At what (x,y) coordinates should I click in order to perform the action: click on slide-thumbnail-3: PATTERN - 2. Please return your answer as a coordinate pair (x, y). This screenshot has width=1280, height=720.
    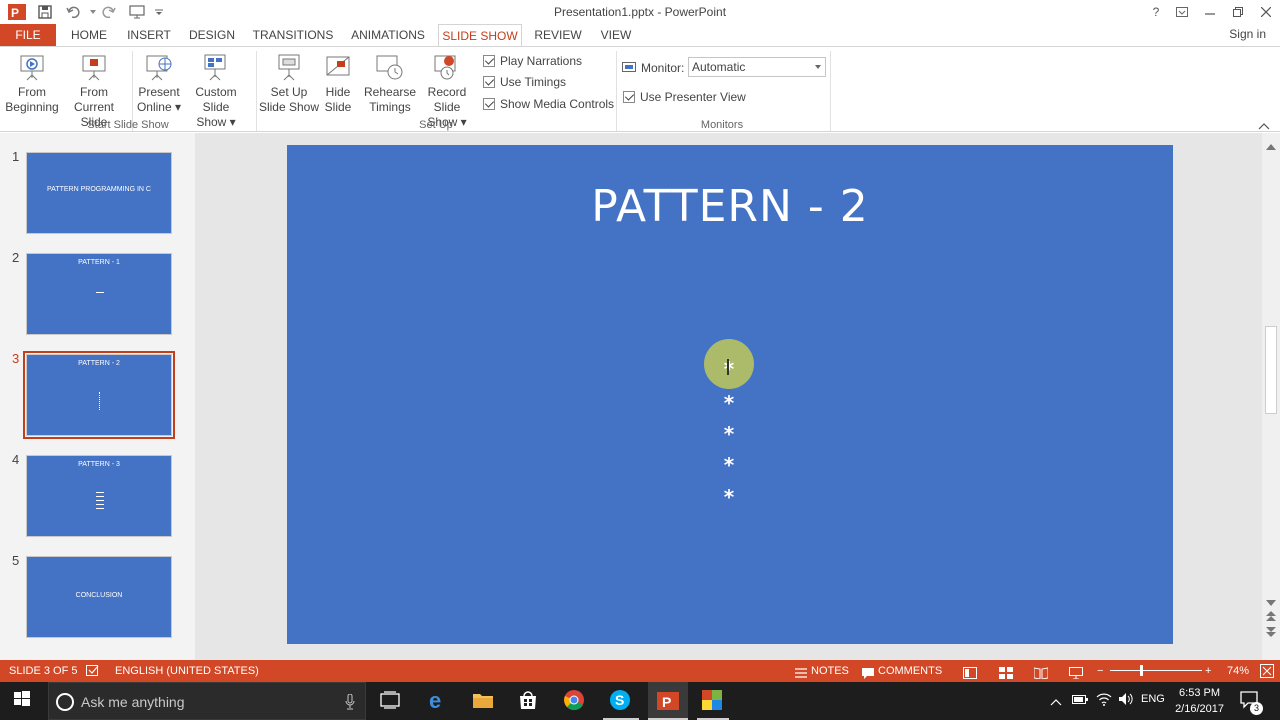
    Looking at the image, I should click on (99, 395).